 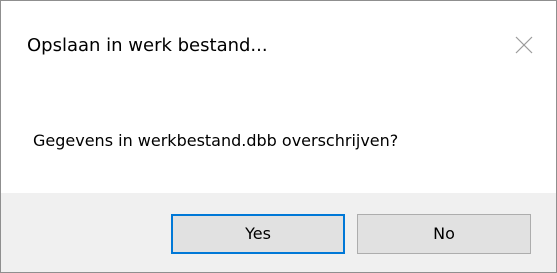 What do you see at coordinates (444, 234) in the screenshot?
I see `no-button: No` at bounding box center [444, 234].